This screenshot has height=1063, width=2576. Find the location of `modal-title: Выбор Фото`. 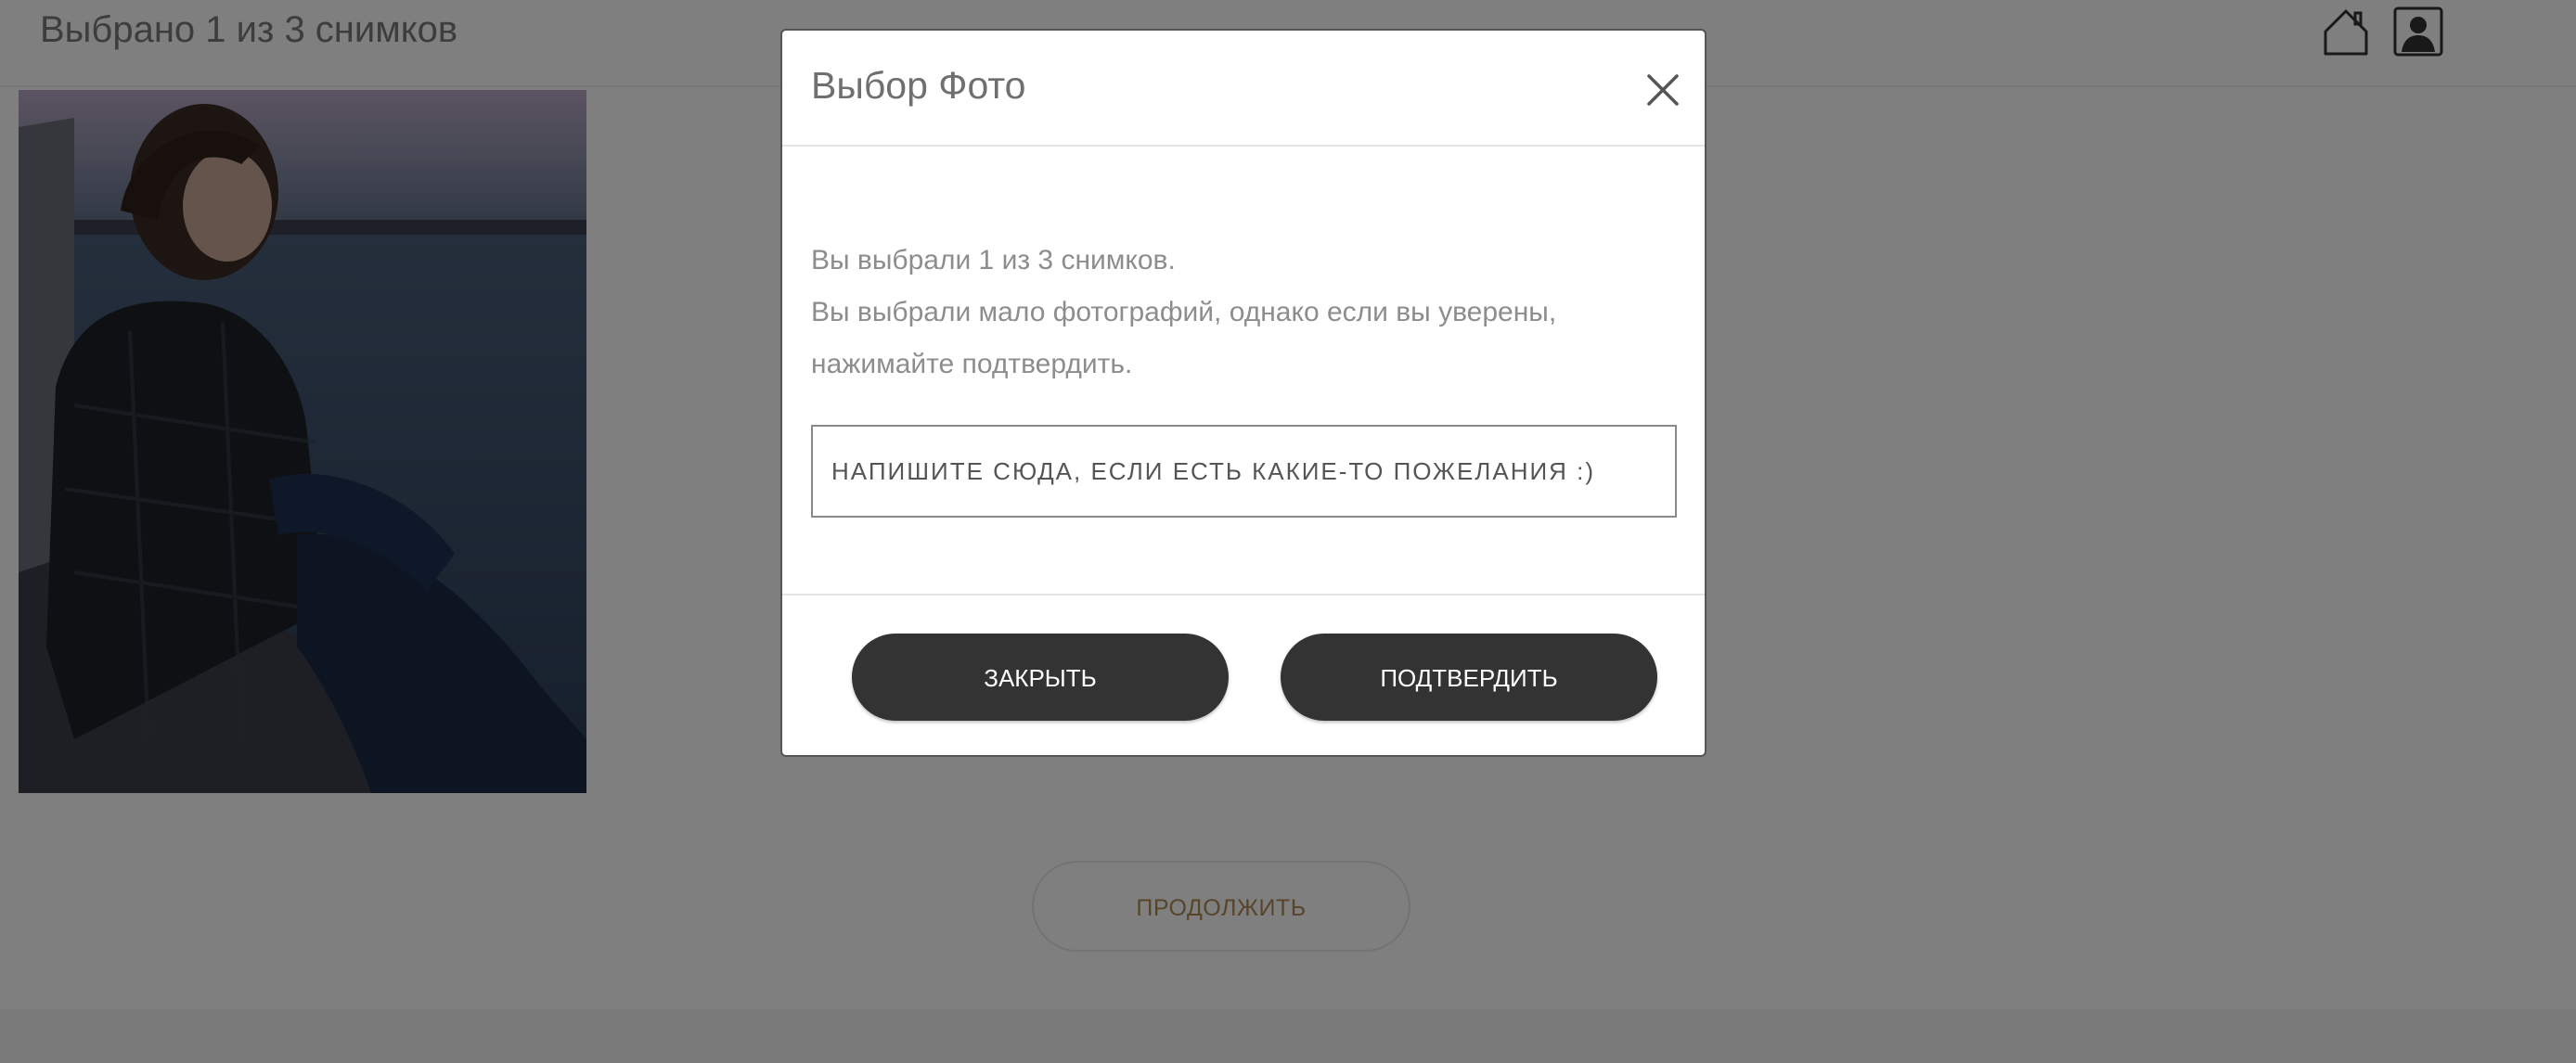

modal-title: Выбор Фото is located at coordinates (918, 85).